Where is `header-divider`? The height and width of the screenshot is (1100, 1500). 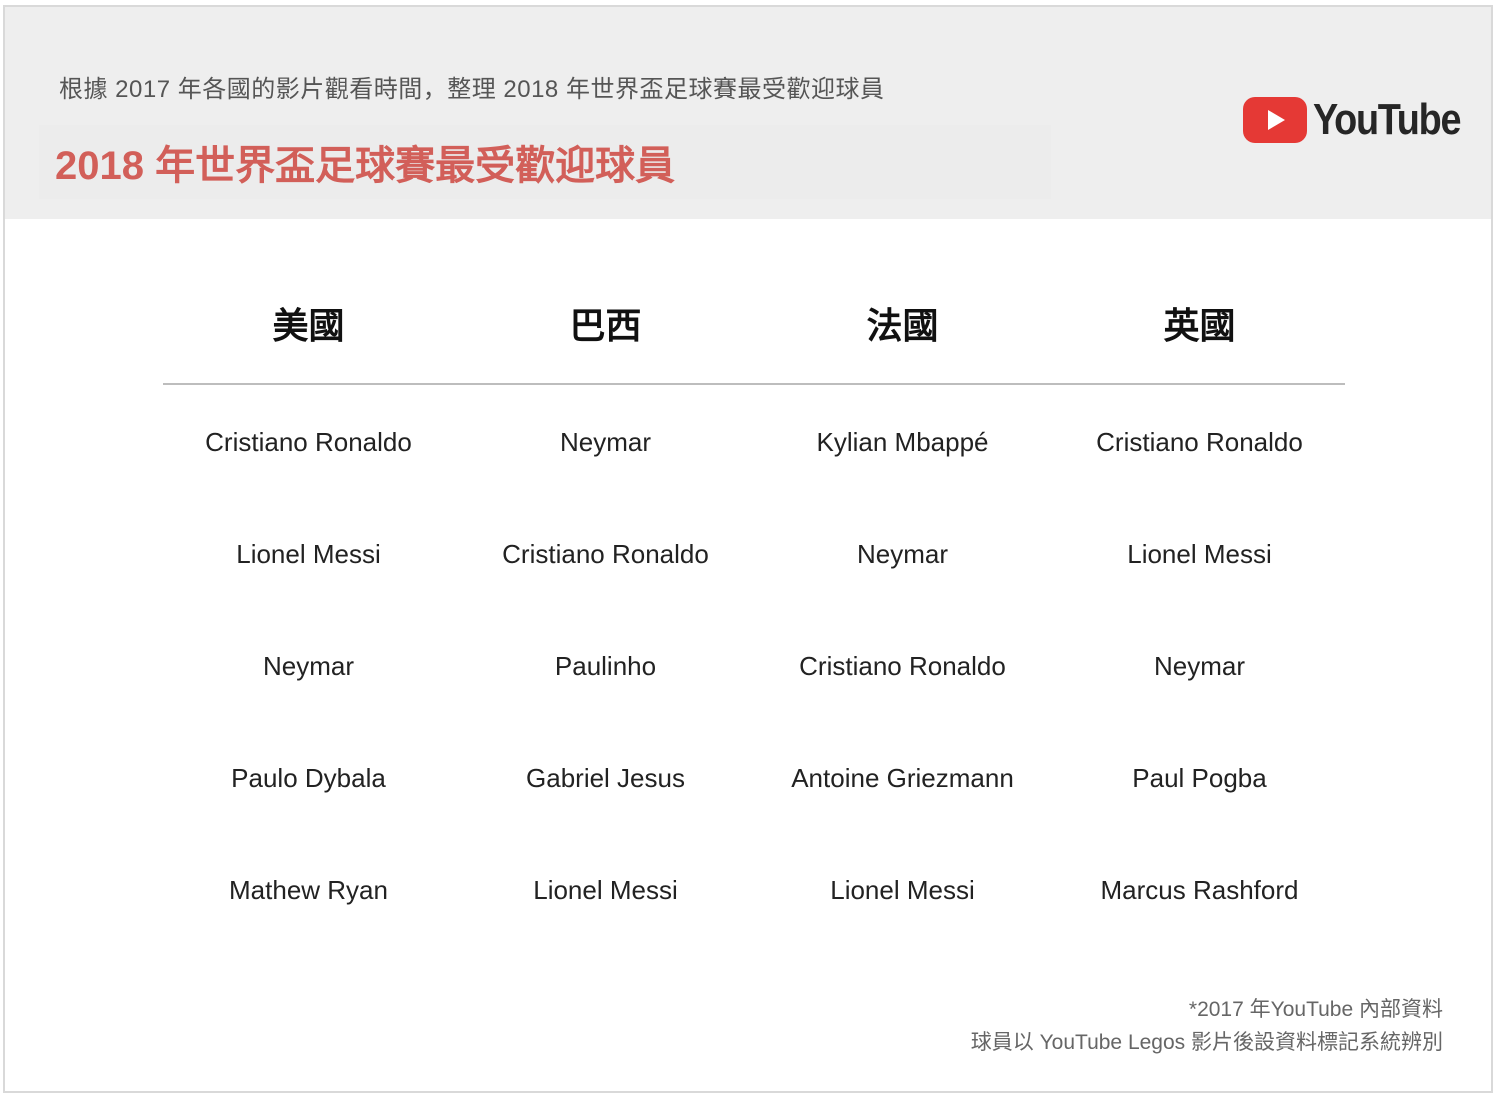
header-divider is located at coordinates (754, 384).